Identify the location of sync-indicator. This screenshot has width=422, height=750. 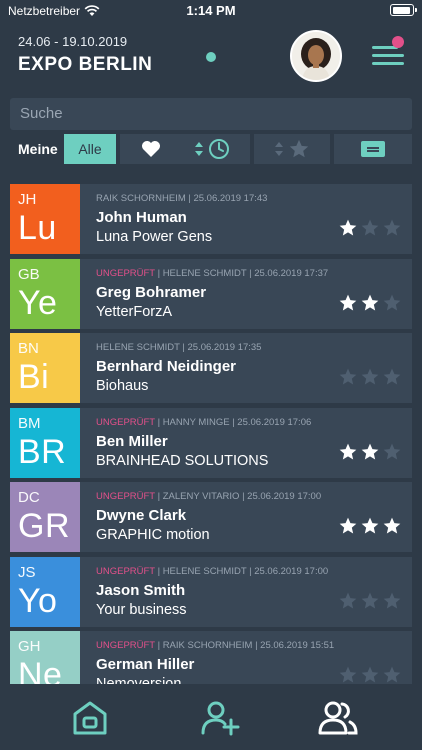
(211, 57).